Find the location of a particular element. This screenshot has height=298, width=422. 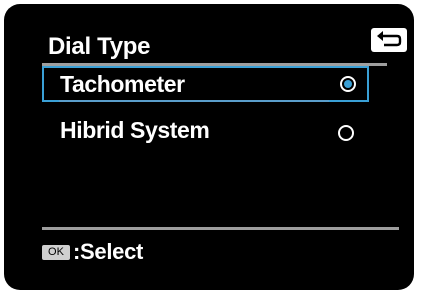

ok-key-icon: OK is located at coordinates (56, 252).